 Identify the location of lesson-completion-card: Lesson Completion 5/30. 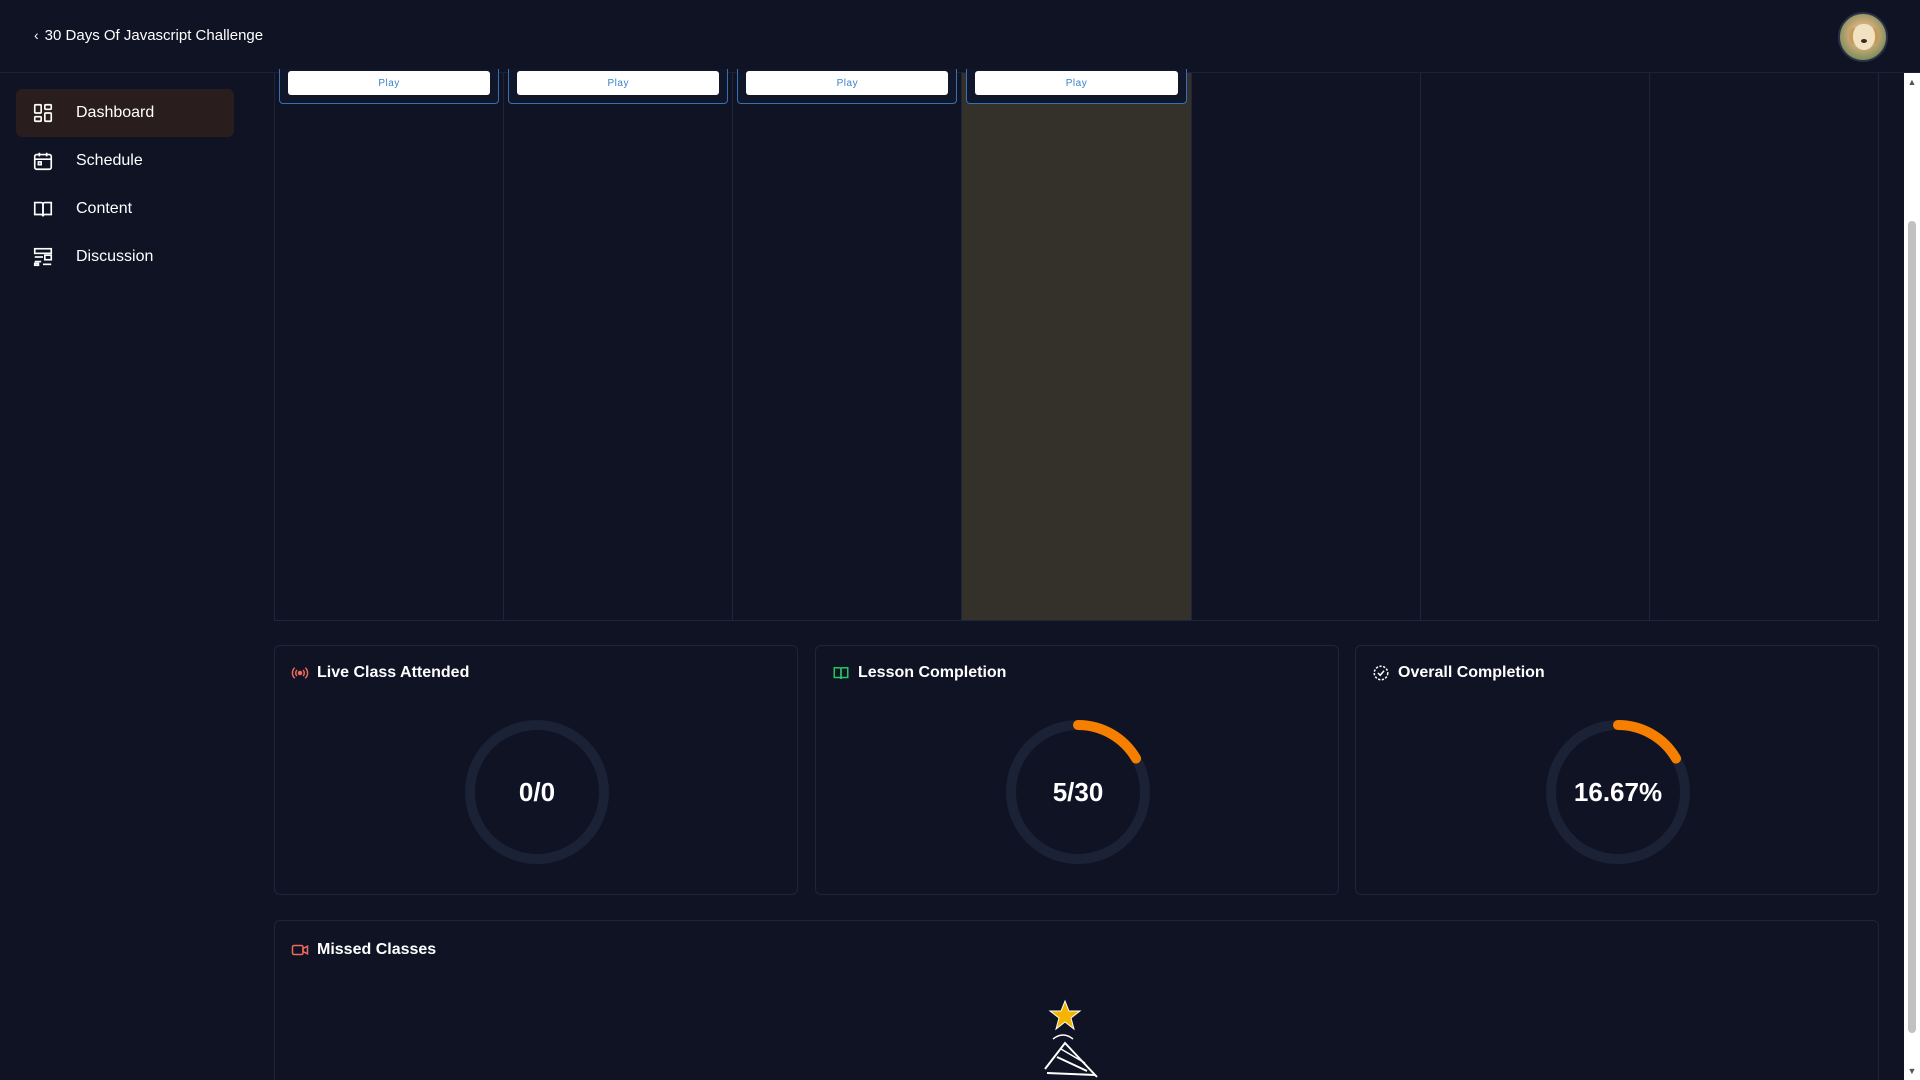
(1077, 770).